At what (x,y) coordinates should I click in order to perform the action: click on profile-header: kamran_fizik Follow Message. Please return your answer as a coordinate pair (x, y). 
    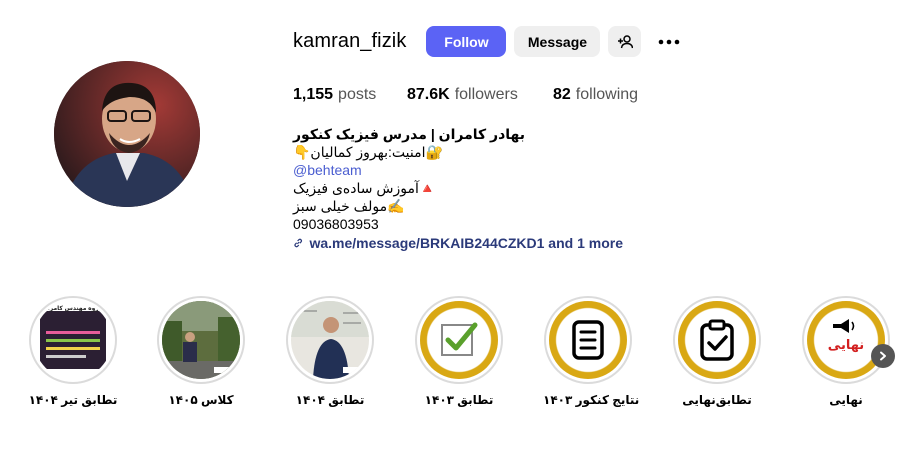
    Looking at the image, I should click on (491, 41).